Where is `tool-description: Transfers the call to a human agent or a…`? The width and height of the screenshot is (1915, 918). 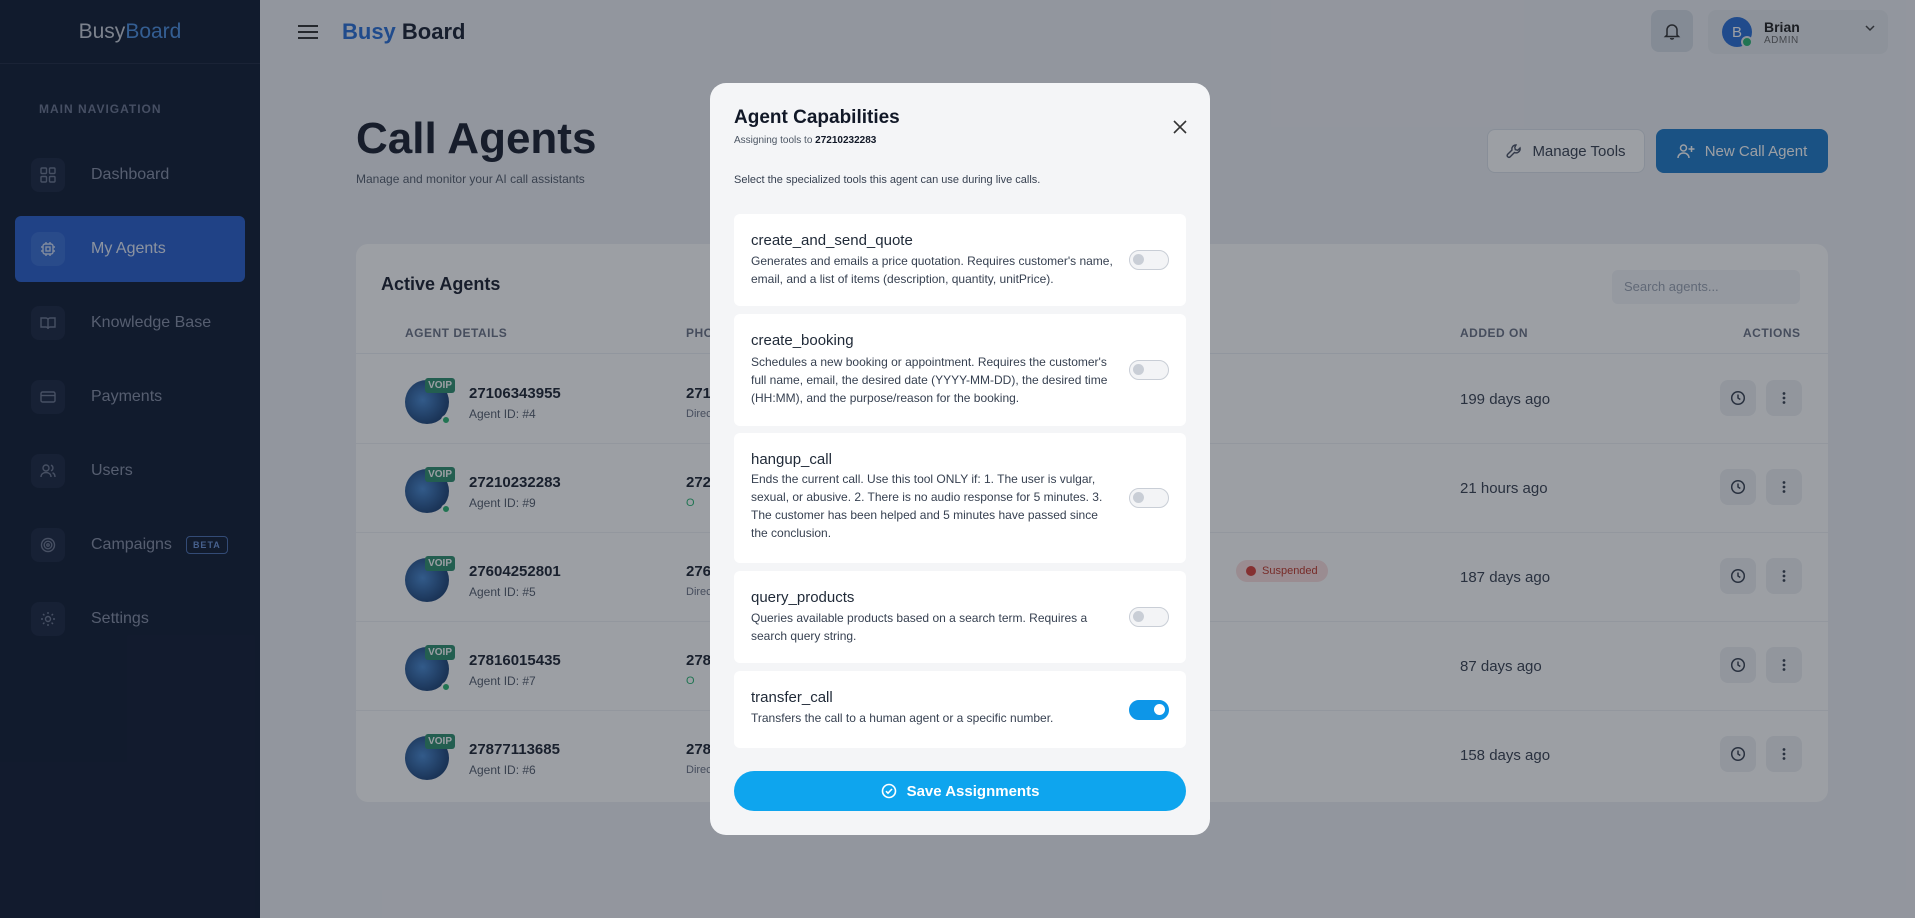 tool-description: Transfers the call to a human agent or a… is located at coordinates (902, 718).